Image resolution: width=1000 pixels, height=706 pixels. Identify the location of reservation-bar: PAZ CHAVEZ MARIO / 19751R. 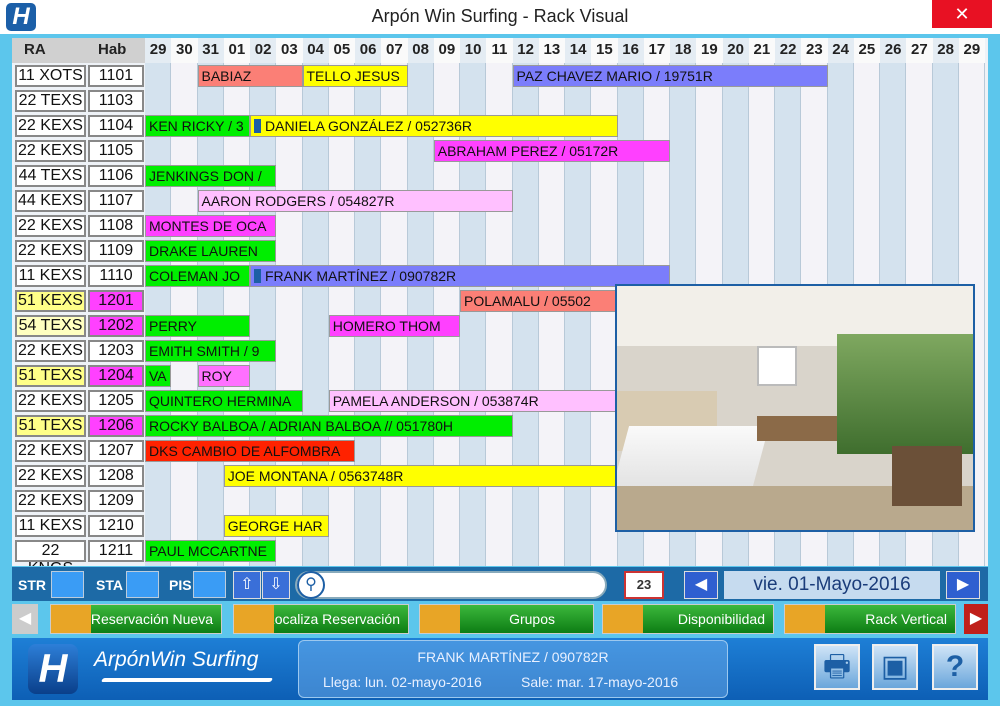
(670, 76).